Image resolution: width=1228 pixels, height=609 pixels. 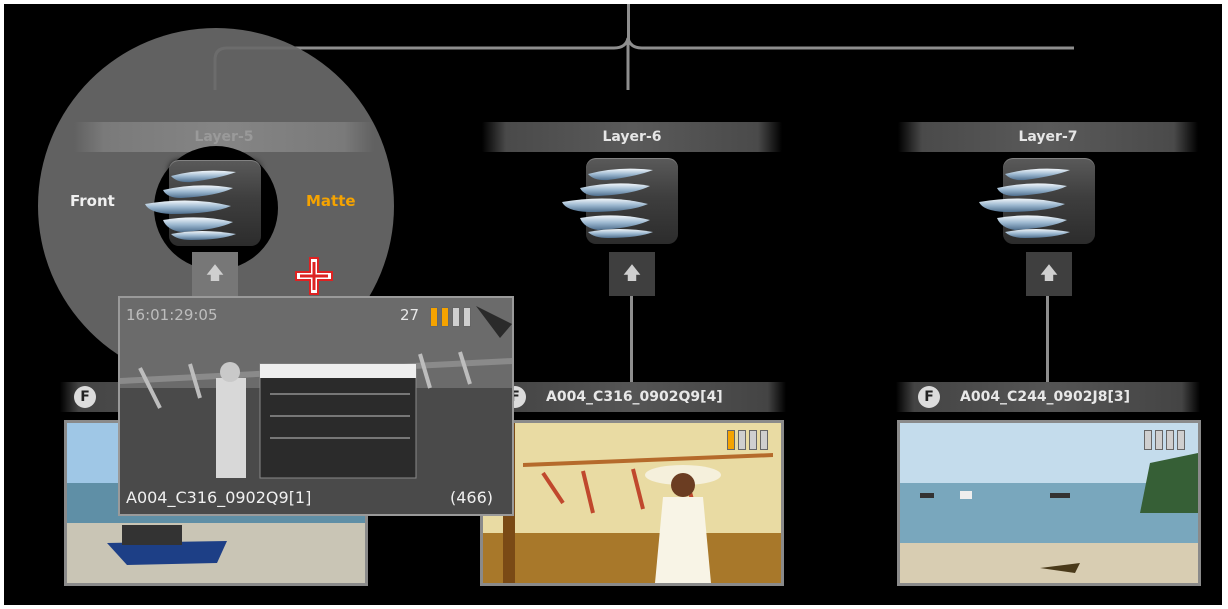 I want to click on preview-clip-name: A004_C316_0902Q9[1], so click(x=219, y=497).